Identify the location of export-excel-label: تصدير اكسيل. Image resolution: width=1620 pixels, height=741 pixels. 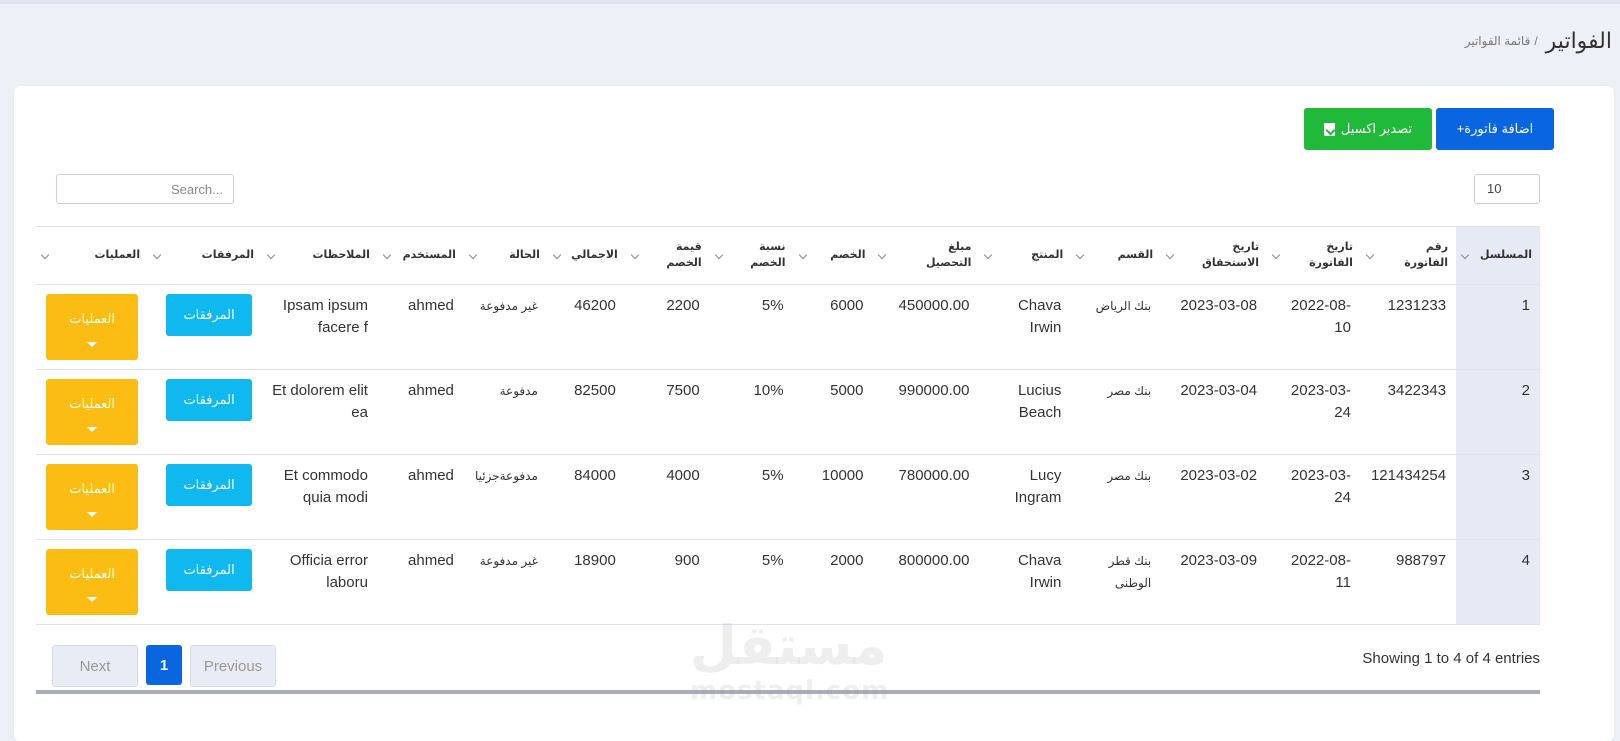
(1376, 128).